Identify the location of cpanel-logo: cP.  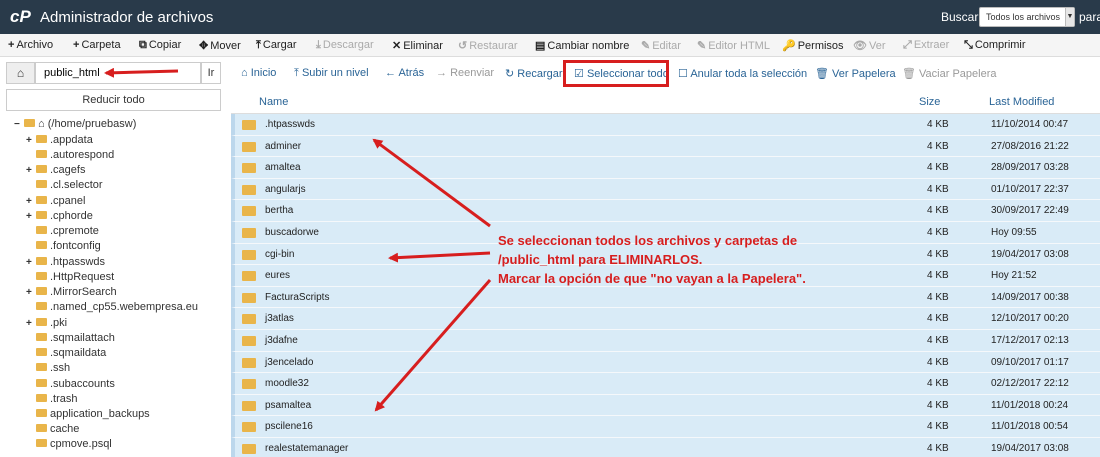
(20, 17).